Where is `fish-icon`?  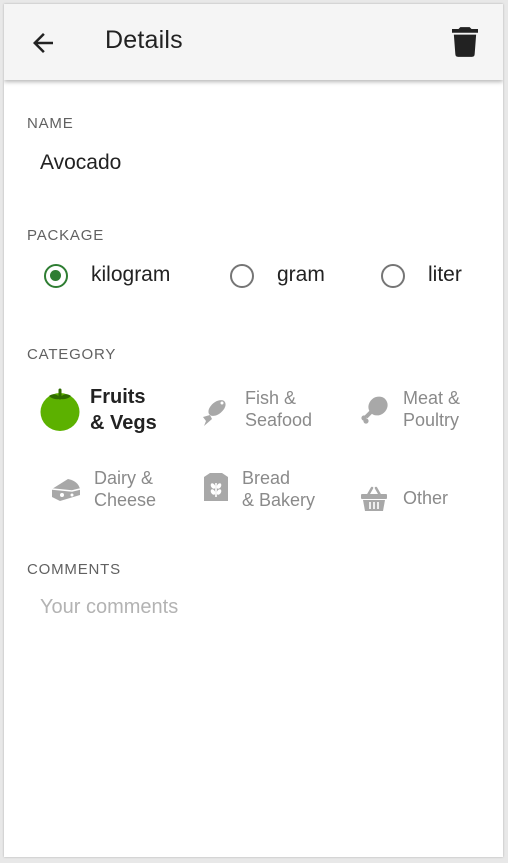
fish-icon is located at coordinates (214, 413).